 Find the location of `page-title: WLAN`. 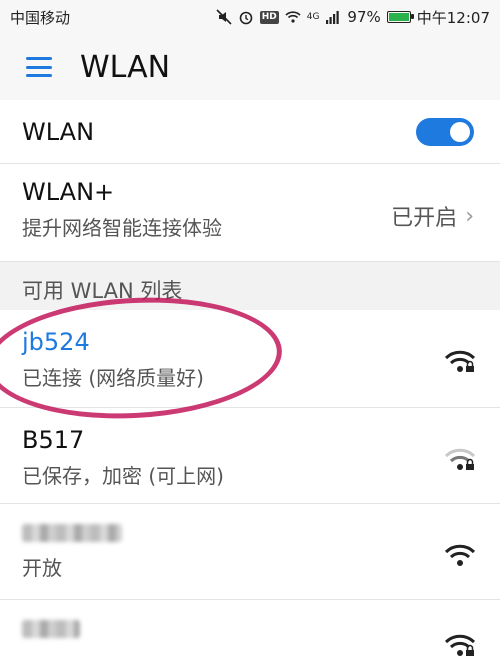

page-title: WLAN is located at coordinates (125, 67).